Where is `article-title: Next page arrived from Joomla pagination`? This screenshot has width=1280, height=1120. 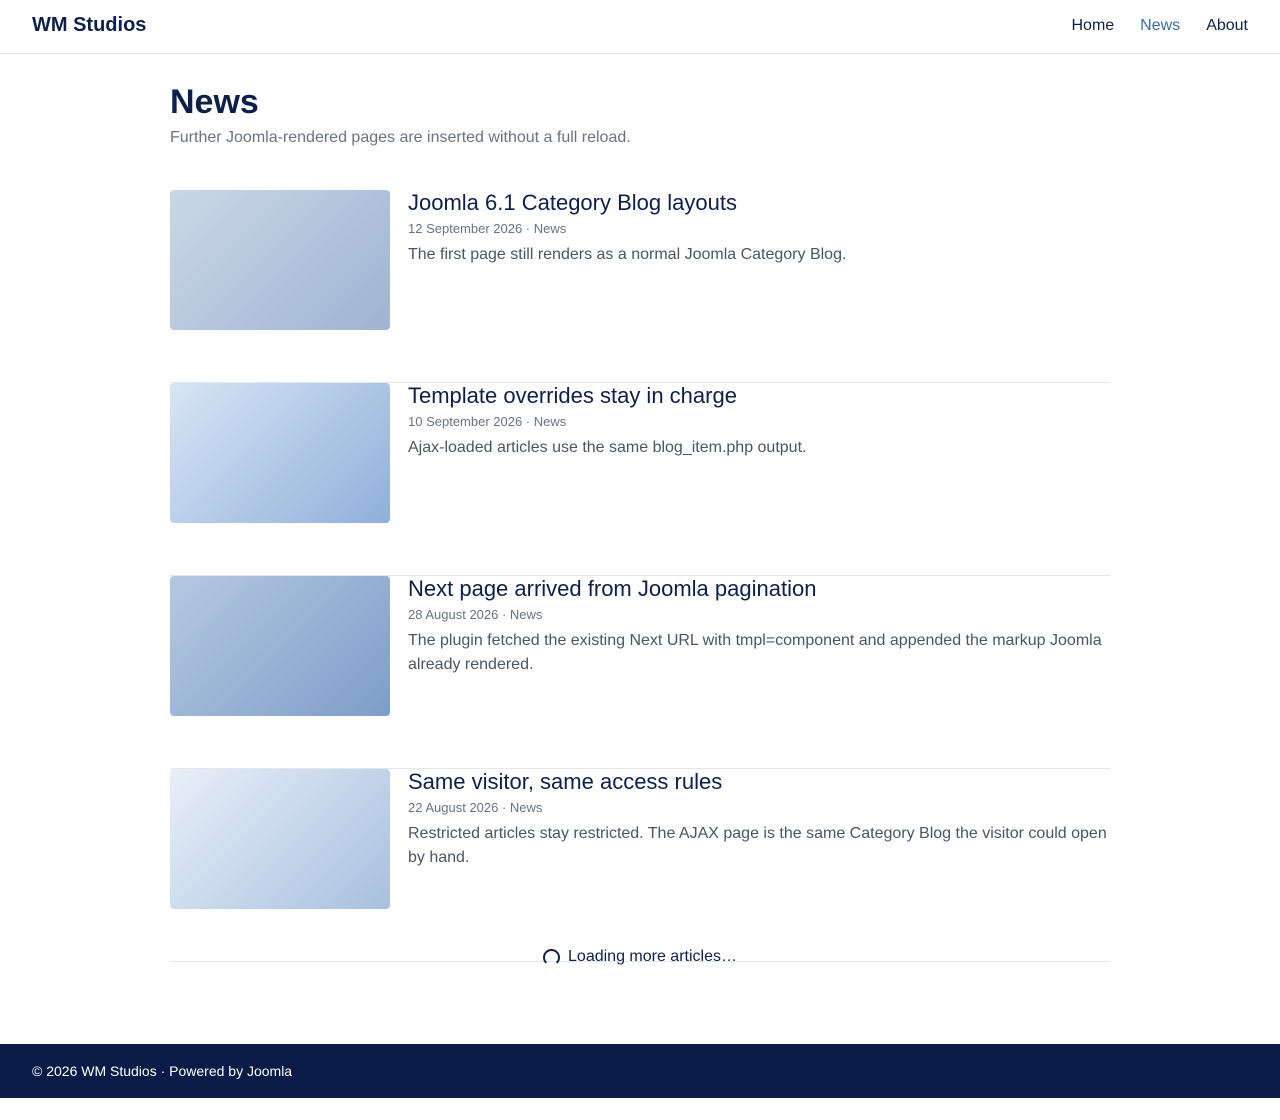 article-title: Next page arrived from Joomla pagination is located at coordinates (612, 589).